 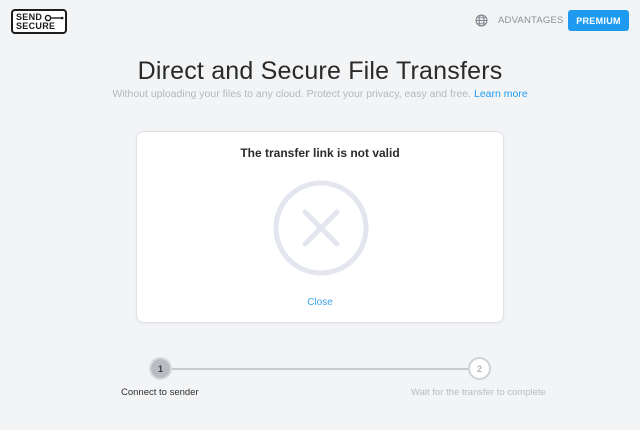 I want to click on send-secure-logo: SEND SECURE, so click(x=39, y=21).